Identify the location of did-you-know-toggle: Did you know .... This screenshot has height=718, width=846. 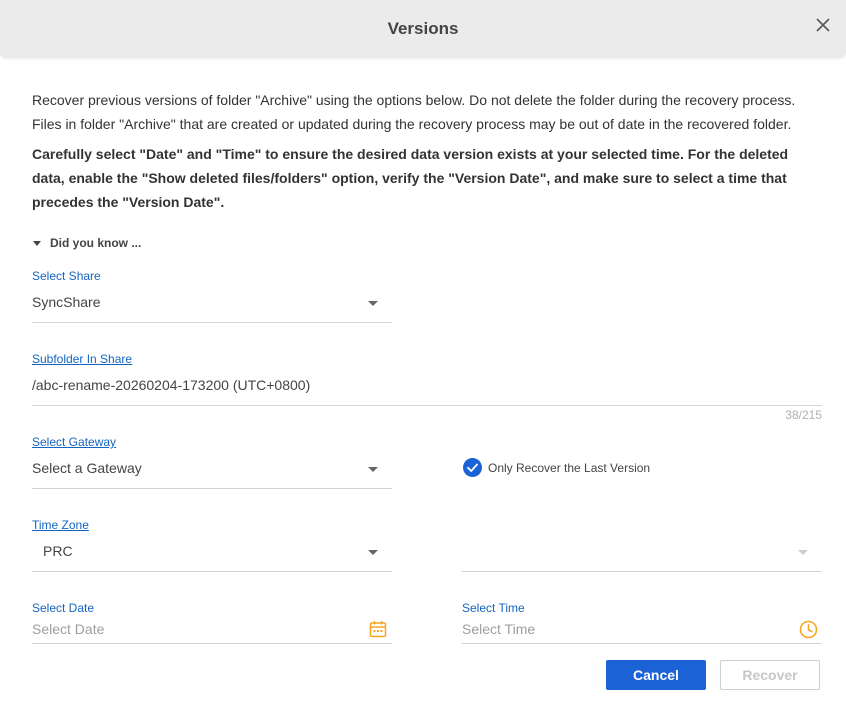
(86, 243).